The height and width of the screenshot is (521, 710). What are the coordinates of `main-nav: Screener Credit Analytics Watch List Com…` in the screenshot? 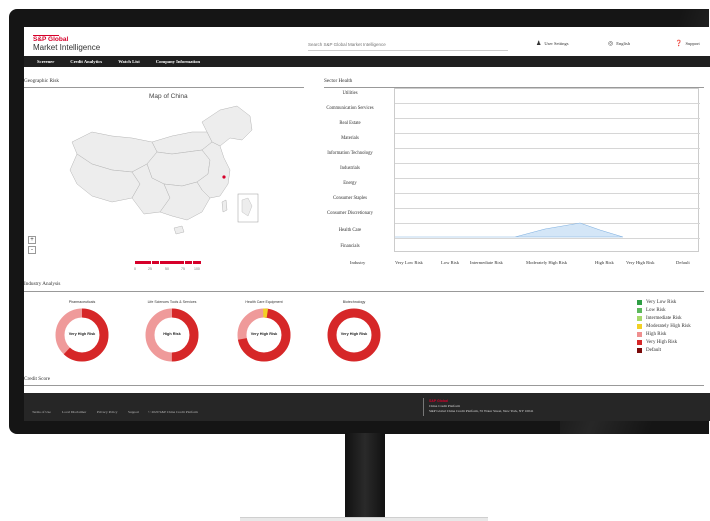 It's located at (367, 61).